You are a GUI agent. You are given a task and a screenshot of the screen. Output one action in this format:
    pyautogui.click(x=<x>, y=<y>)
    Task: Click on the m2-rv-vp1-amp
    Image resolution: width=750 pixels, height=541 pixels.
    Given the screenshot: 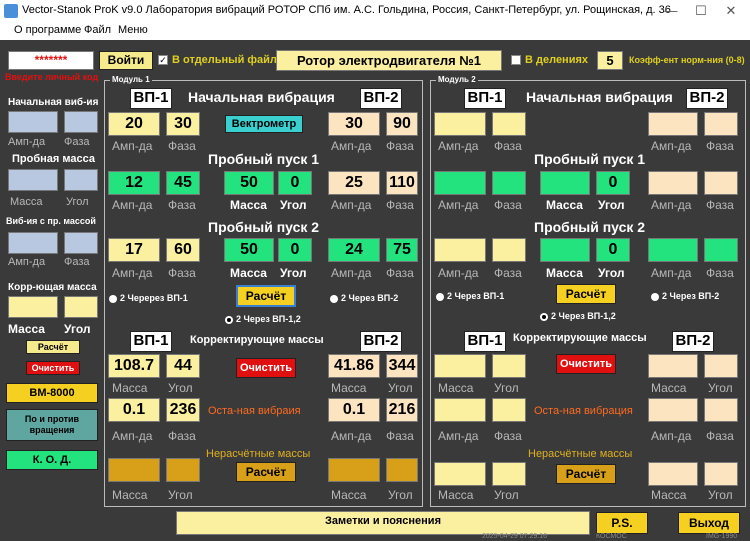 What is the action you would take?
    pyautogui.click(x=460, y=410)
    